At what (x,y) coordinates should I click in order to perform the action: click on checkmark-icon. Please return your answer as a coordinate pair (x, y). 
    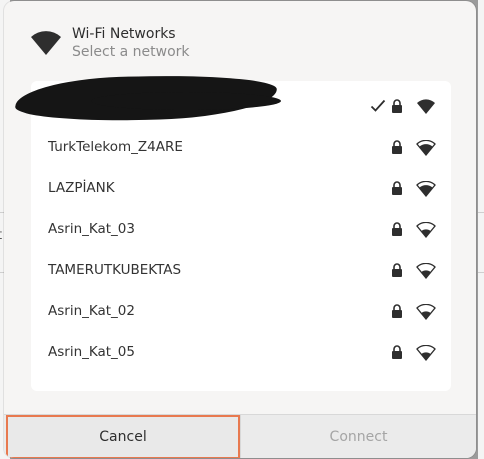
    Looking at the image, I should click on (378, 105).